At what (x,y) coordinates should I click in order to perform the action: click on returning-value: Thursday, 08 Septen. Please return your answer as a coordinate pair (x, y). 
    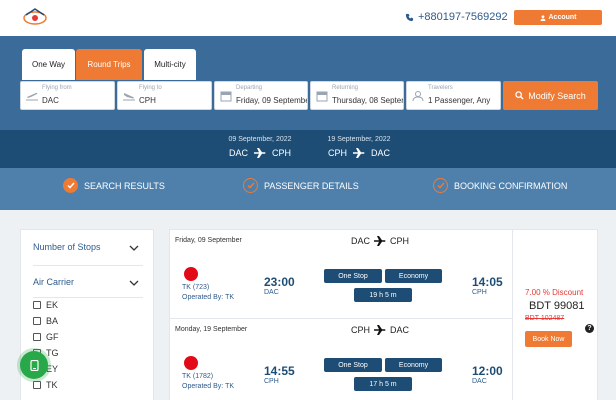
    Looking at the image, I should click on (368, 100).